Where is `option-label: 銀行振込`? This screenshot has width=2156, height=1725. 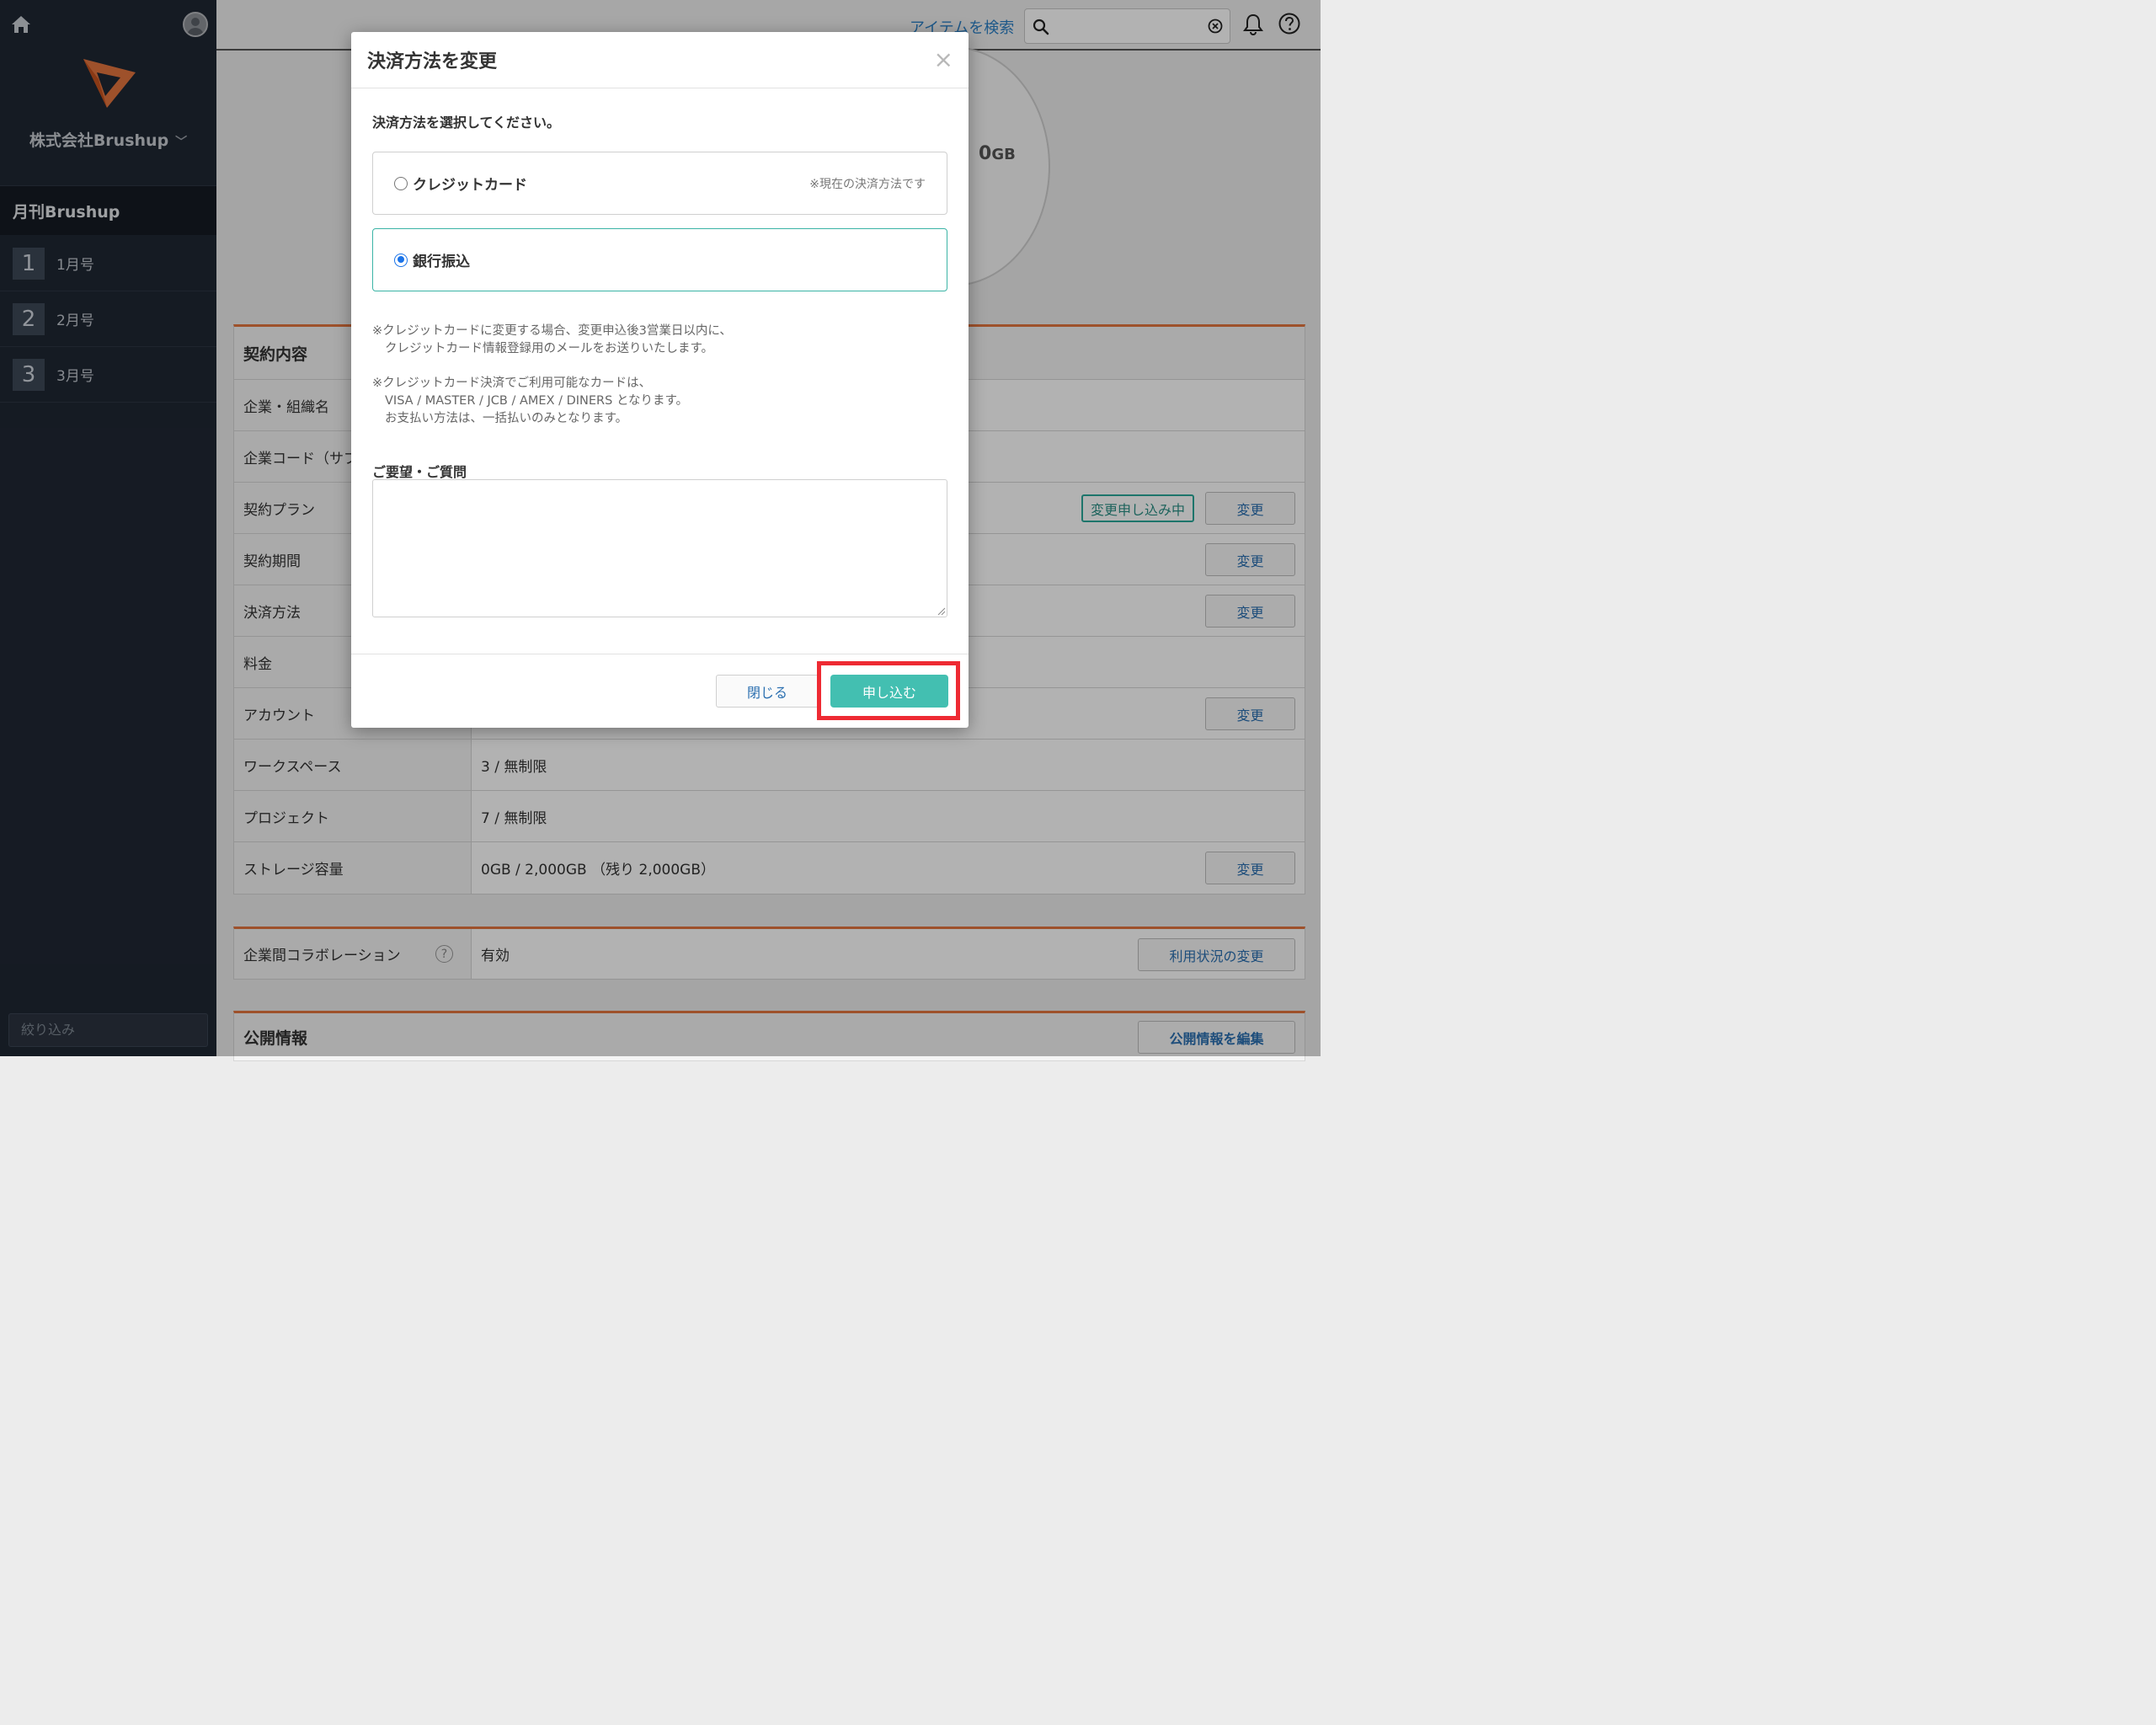 option-label: 銀行振込 is located at coordinates (441, 262).